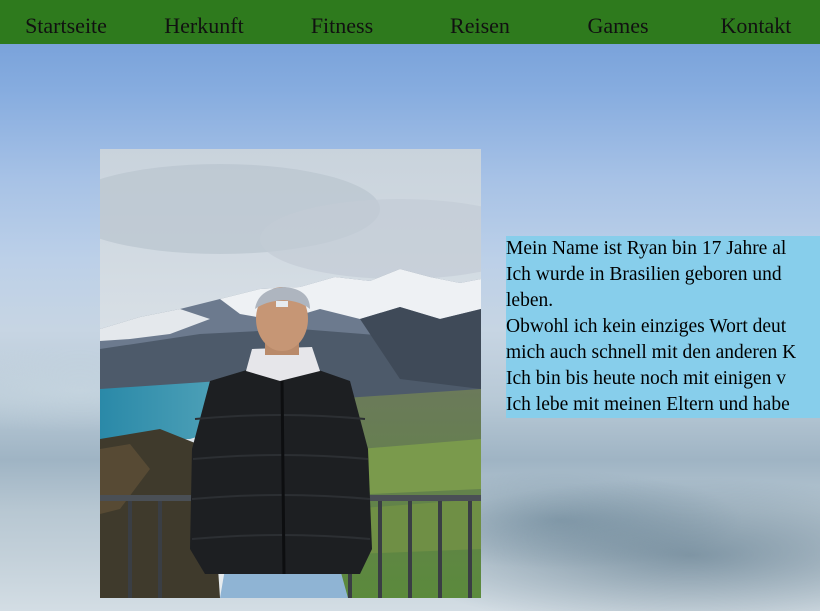 The image size is (820, 611). What do you see at coordinates (644, 274) in the screenshot?
I see `bio-line-2: Ich wurde in Brasilien geboren und` at bounding box center [644, 274].